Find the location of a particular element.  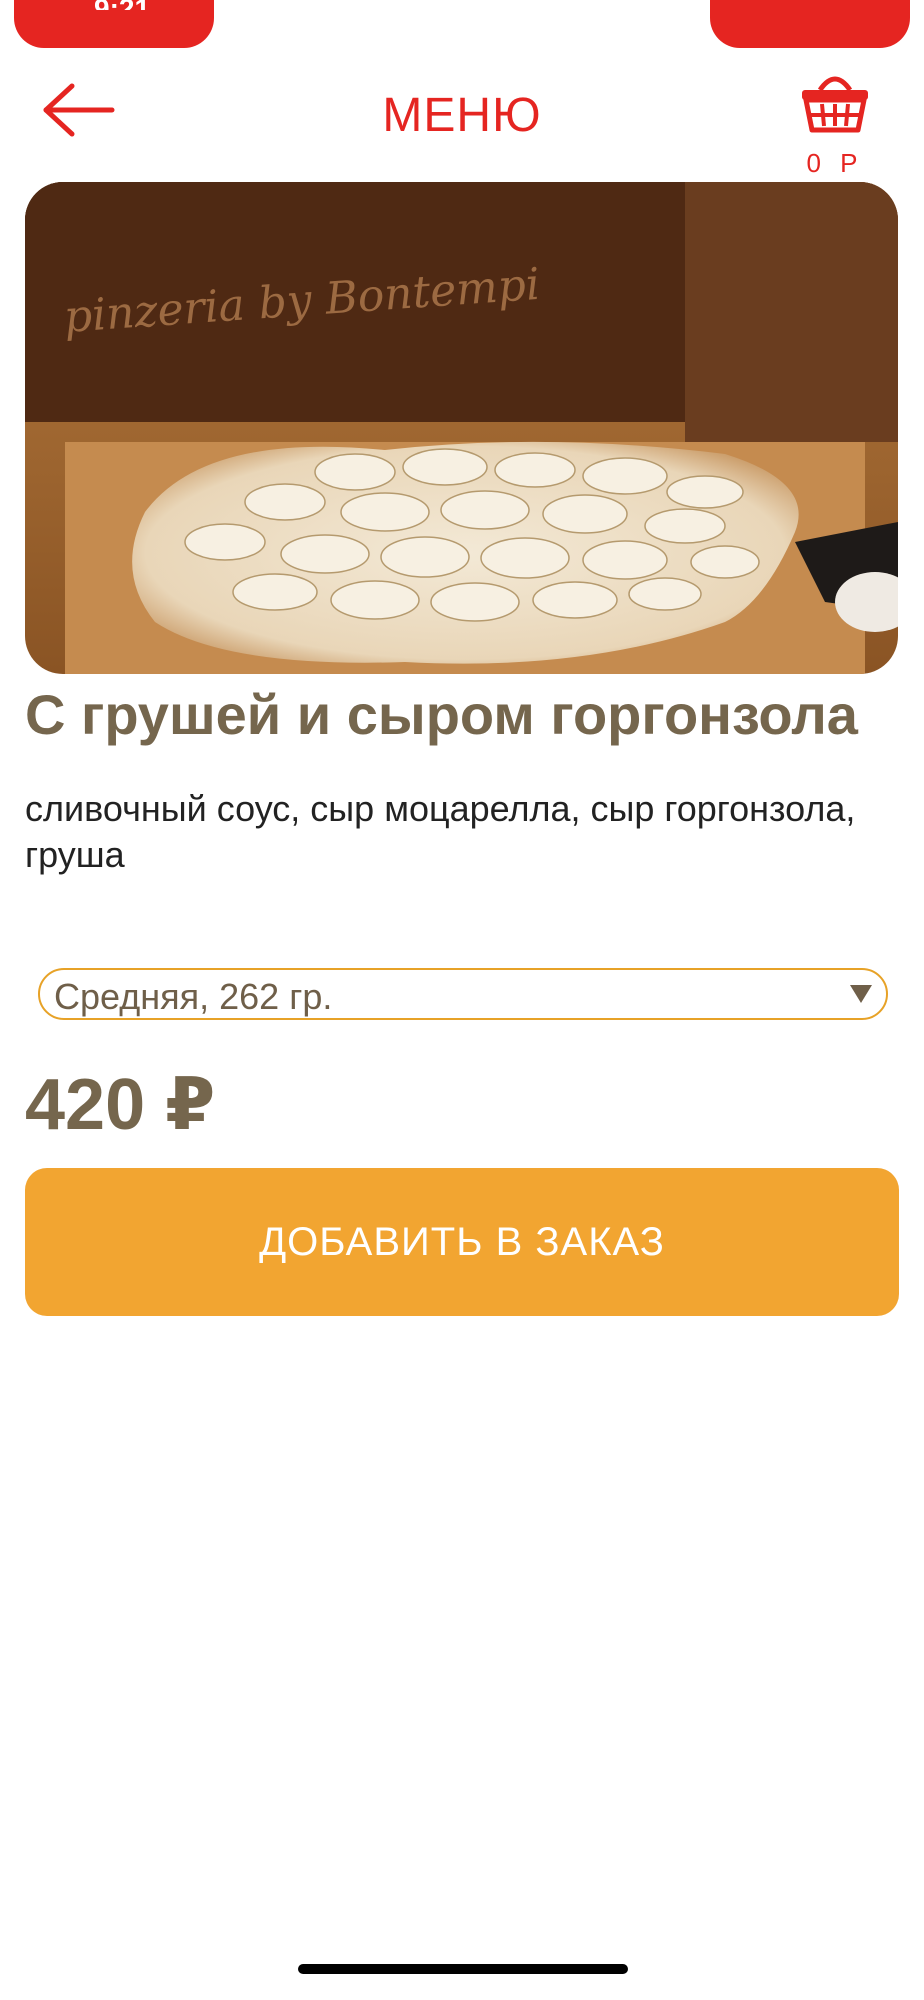

app-header: МЕНЮ 0 Р is located at coordinates (462, 115).